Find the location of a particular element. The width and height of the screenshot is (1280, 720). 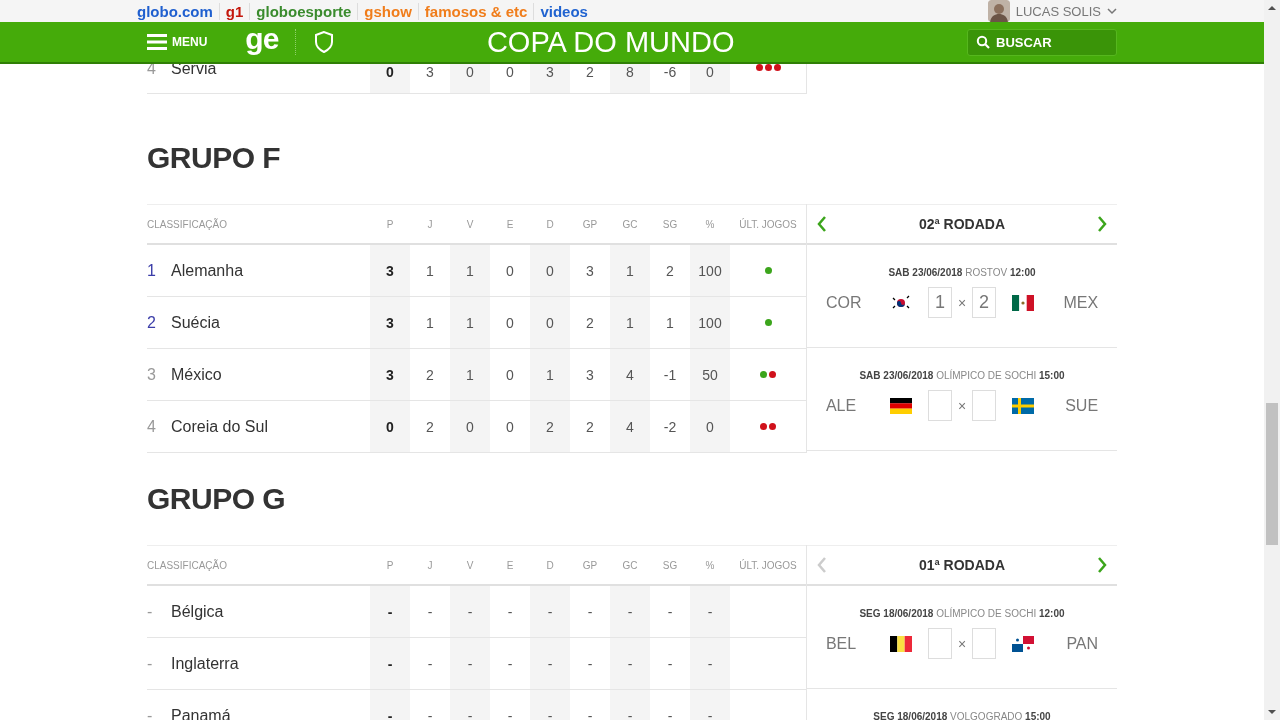

team-abbreviation: SUE is located at coordinates (1081, 405).